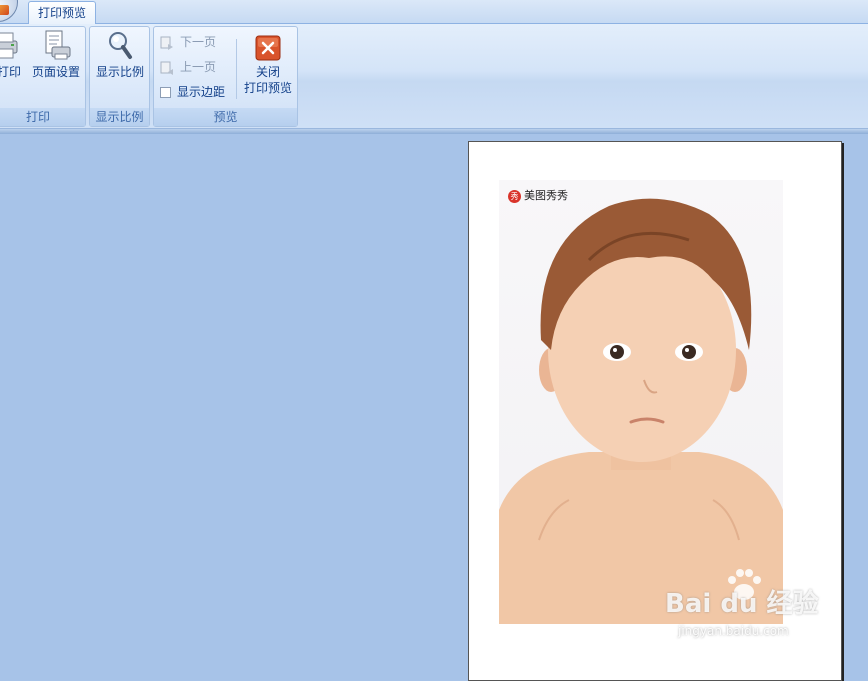 Image resolution: width=868 pixels, height=681 pixels. I want to click on group-preview: 下一页 上一页 显示边距 关闭 打印预览 预览, so click(225, 76).